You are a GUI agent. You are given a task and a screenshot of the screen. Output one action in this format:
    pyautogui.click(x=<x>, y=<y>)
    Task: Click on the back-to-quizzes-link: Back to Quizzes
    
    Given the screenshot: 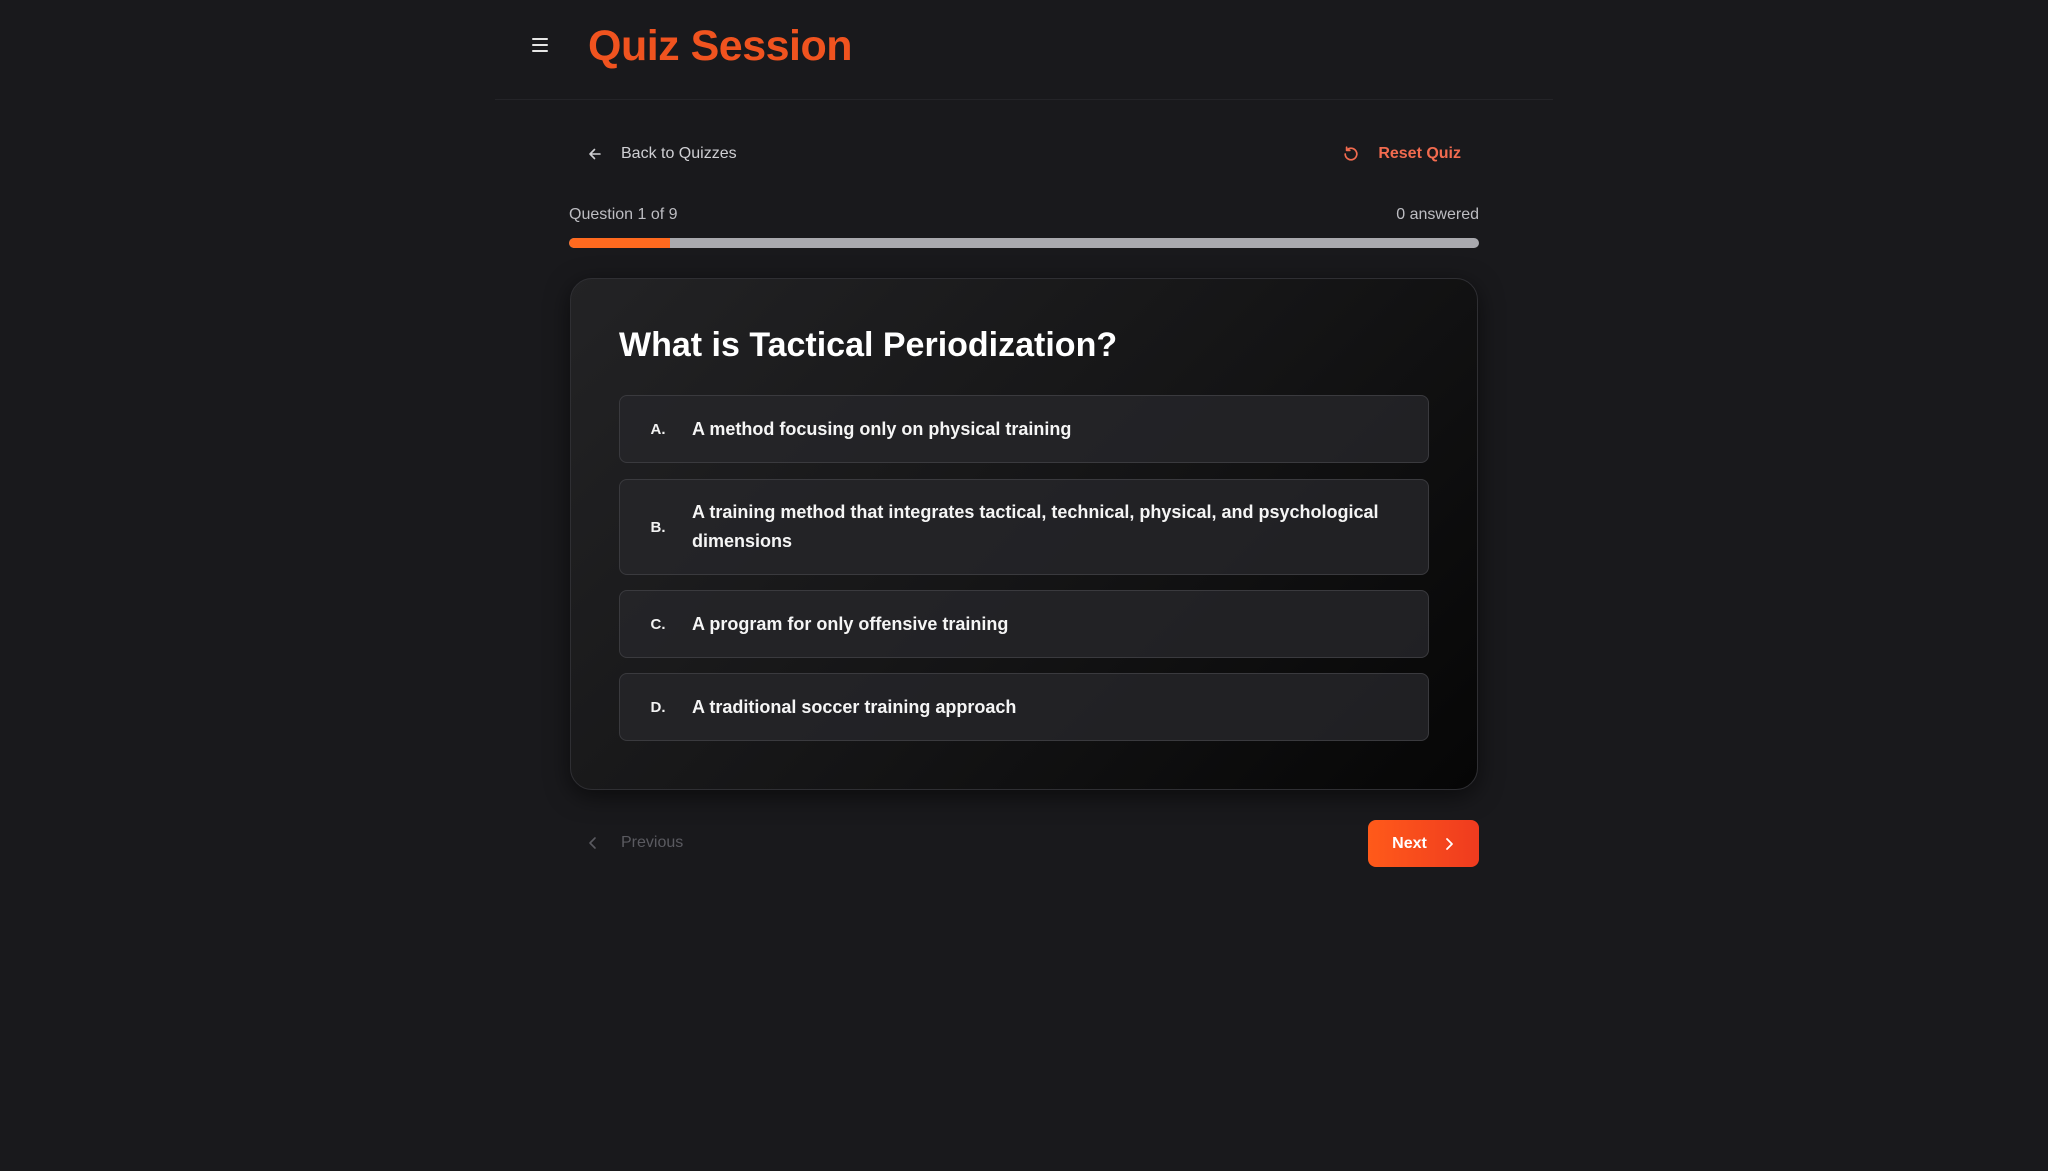 What is the action you would take?
    pyautogui.click(x=662, y=154)
    